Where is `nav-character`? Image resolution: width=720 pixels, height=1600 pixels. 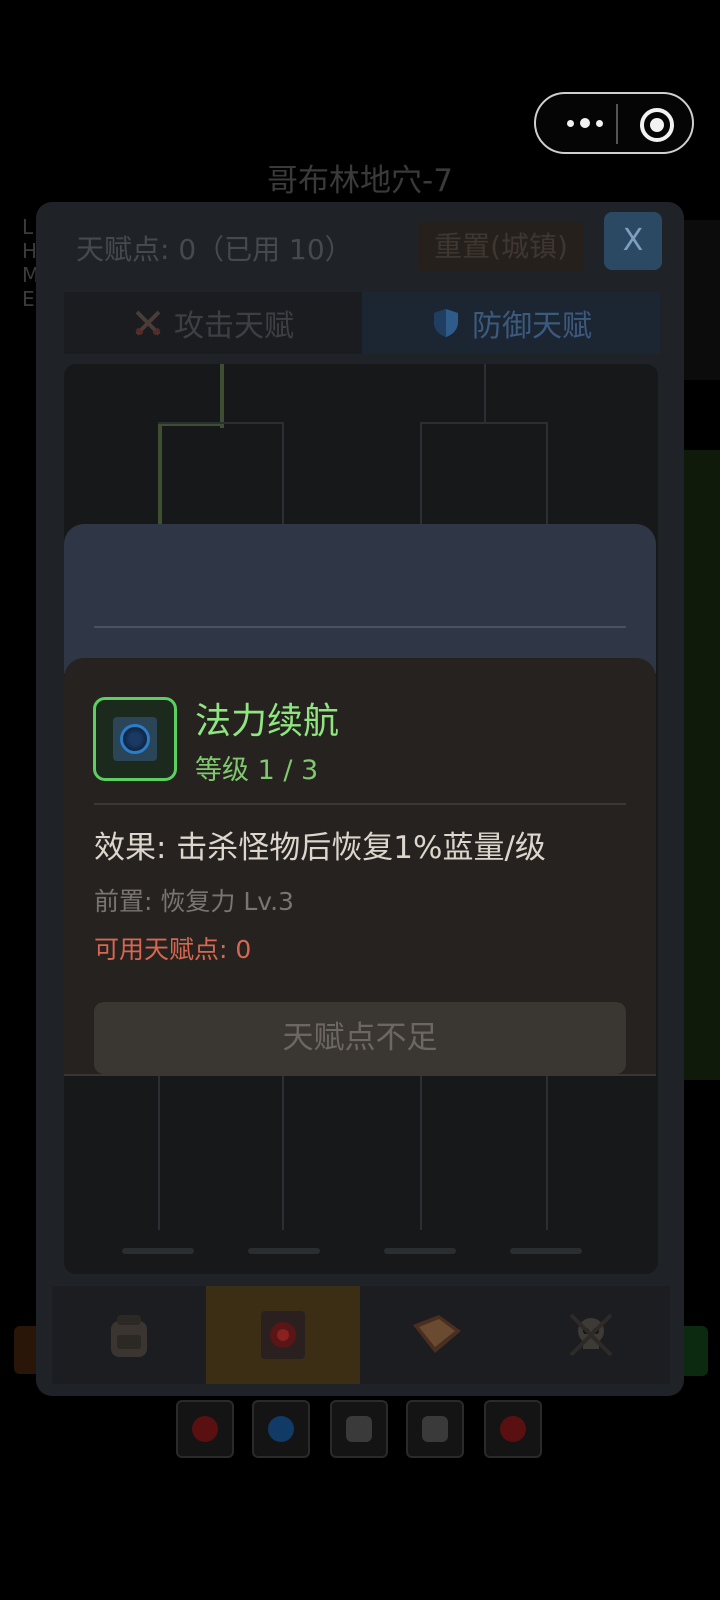
nav-character is located at coordinates (591, 1335).